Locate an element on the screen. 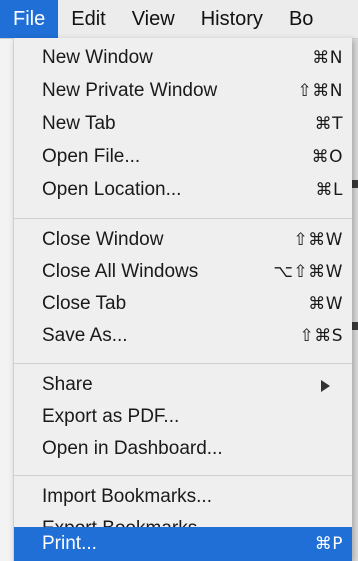 This screenshot has height=561, width=358. menubar-file: File is located at coordinates (29, 19).